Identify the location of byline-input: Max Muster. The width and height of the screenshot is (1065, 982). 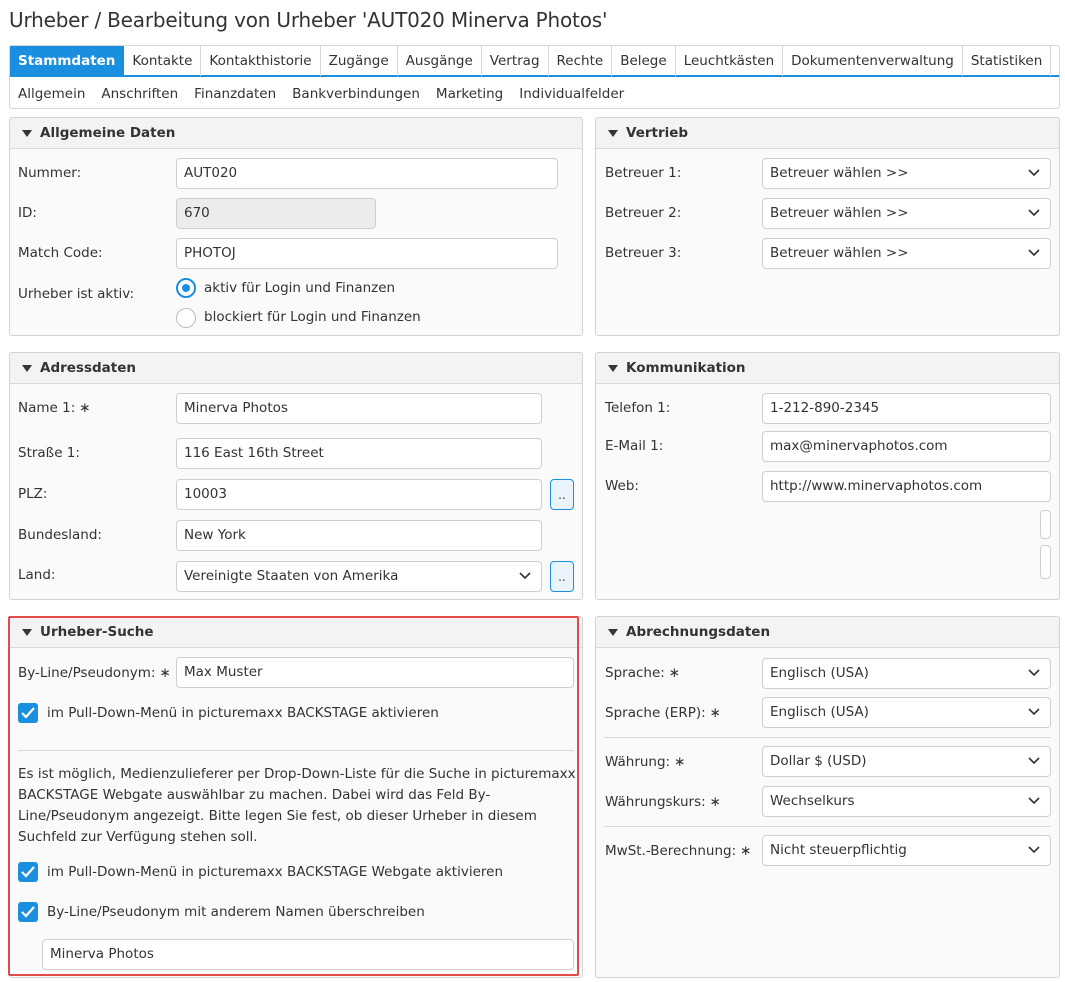
(375, 672).